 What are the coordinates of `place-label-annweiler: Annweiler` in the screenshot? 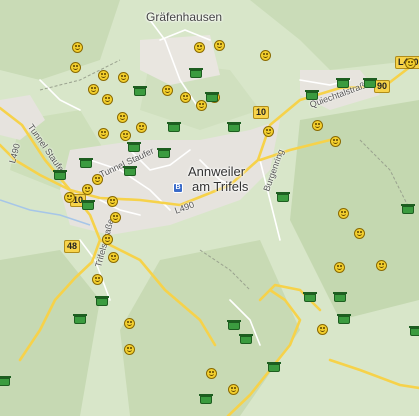 It's located at (217, 171).